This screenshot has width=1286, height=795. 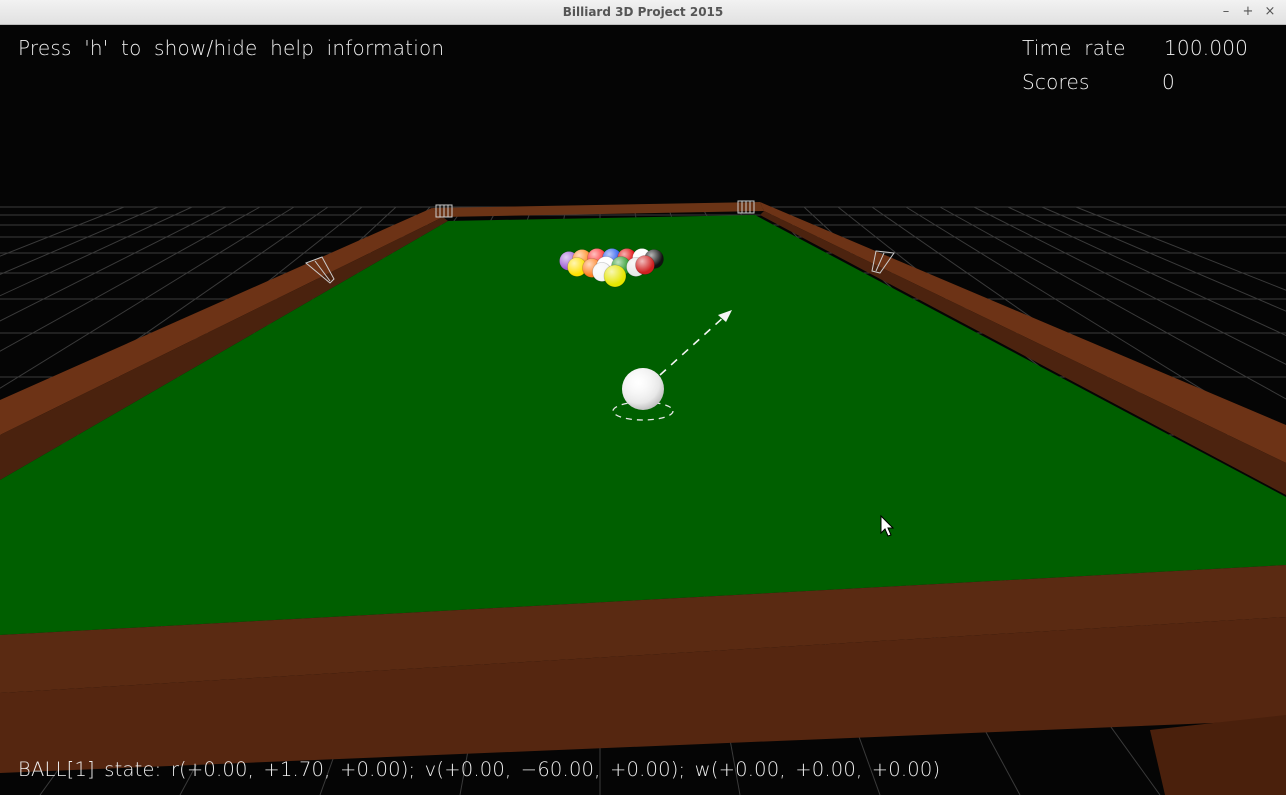 What do you see at coordinates (1168, 82) in the screenshot?
I see `scores-value: 0` at bounding box center [1168, 82].